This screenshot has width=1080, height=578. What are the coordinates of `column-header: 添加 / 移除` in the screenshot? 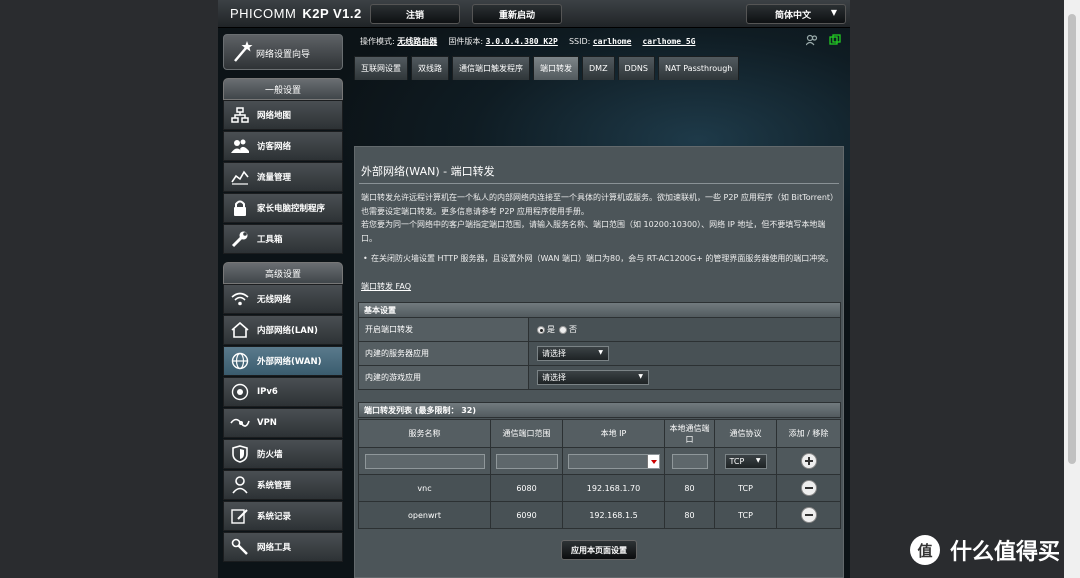 It's located at (808, 433).